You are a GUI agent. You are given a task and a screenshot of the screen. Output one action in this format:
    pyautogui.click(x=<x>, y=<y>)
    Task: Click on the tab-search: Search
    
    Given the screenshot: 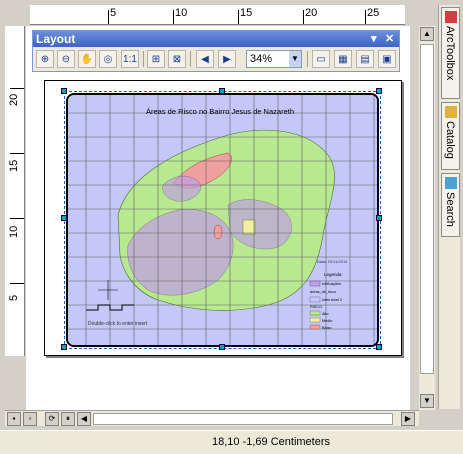 What is the action you would take?
    pyautogui.click(x=450, y=205)
    